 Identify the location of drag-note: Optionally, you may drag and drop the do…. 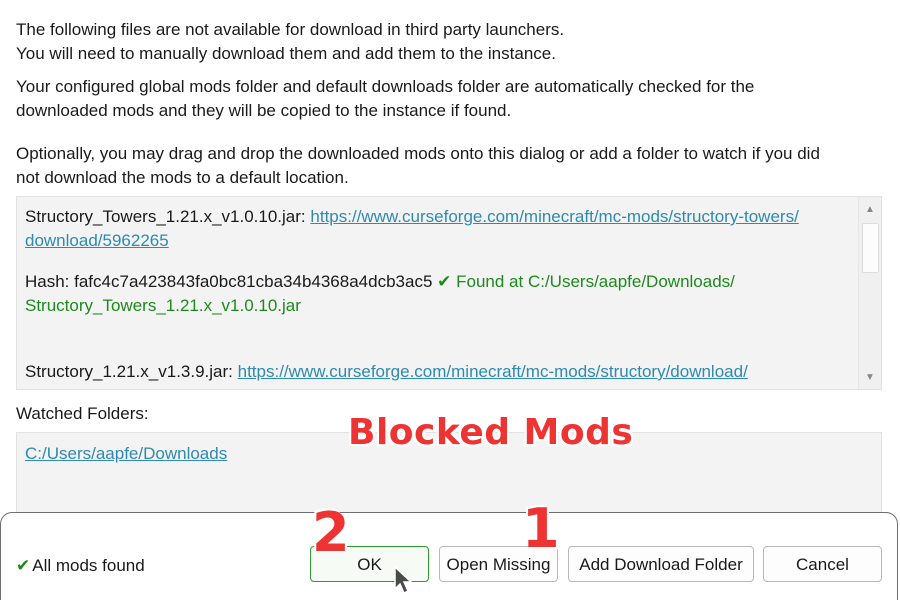
(418, 166).